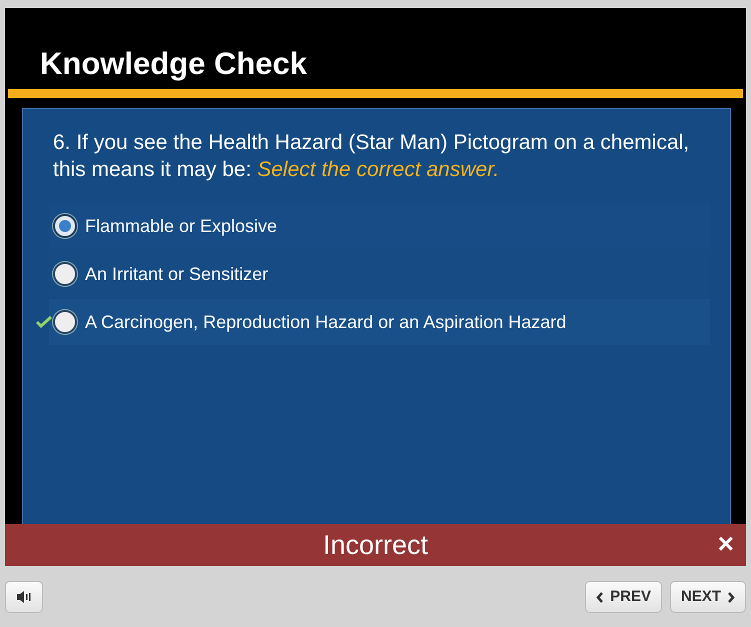 This screenshot has width=751, height=627. What do you see at coordinates (726, 544) in the screenshot?
I see `close-button: ×` at bounding box center [726, 544].